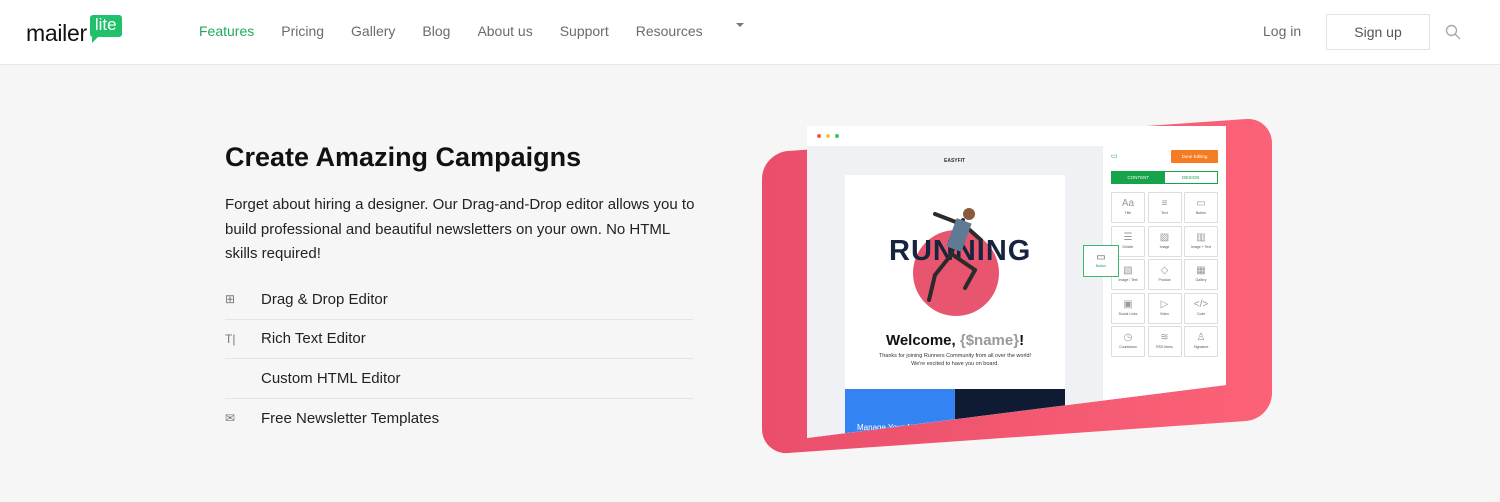 The image size is (1500, 502). What do you see at coordinates (1128, 203) in the screenshot?
I see `block-icon: Aa` at bounding box center [1128, 203].